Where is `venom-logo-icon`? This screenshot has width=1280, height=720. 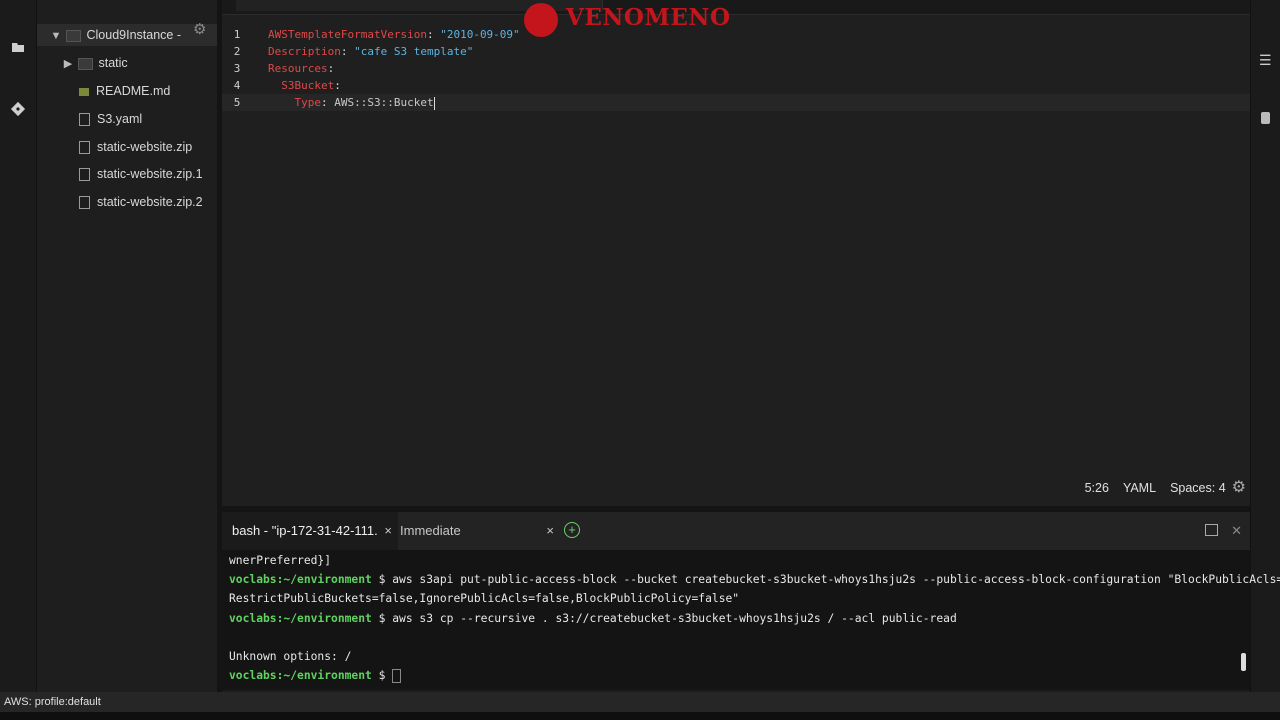
venom-logo-icon is located at coordinates (541, 20).